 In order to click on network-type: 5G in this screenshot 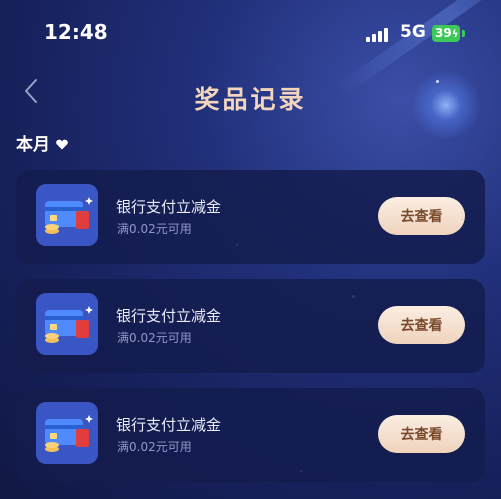, I will do `click(413, 32)`.